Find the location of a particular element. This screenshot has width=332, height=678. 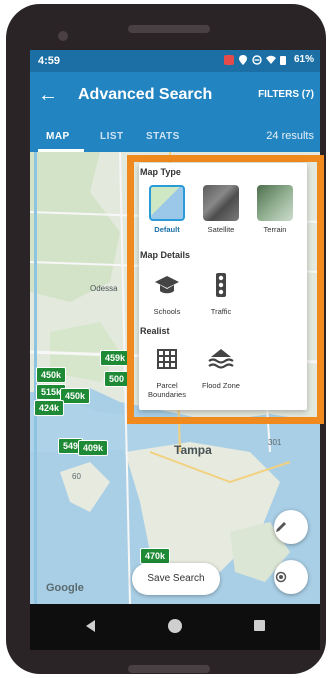

map-type-satellite: Satellite is located at coordinates (221, 209).